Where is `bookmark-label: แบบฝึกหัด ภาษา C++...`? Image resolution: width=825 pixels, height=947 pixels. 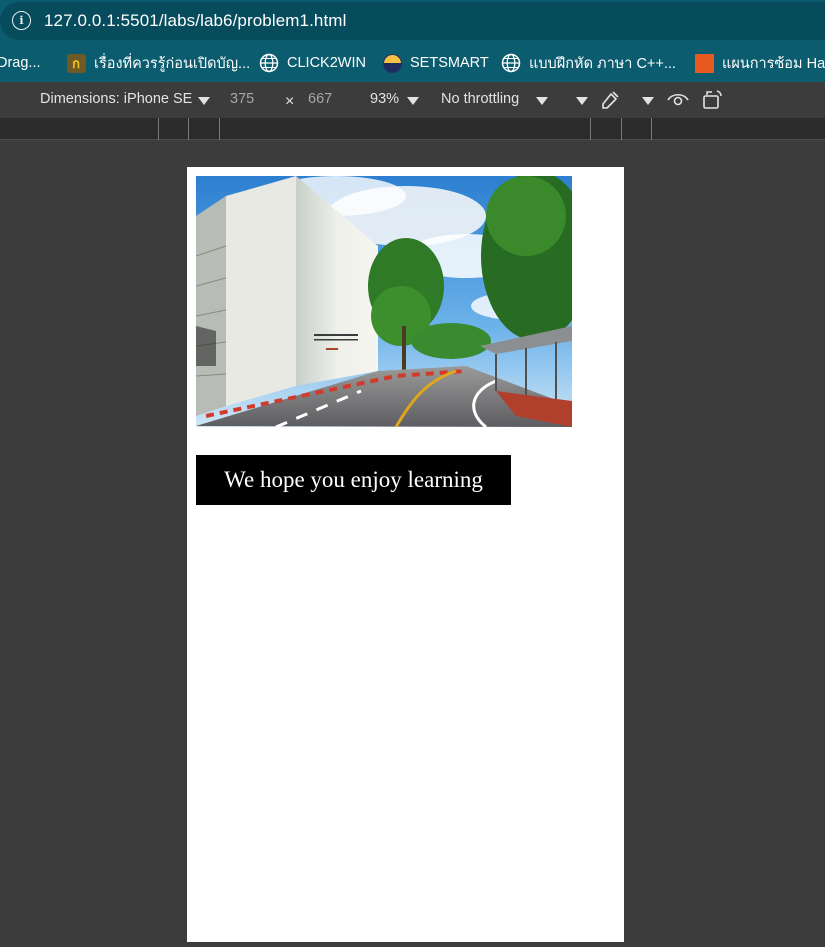
bookmark-label: แบบฝึกหัด ภาษา C++... is located at coordinates (602, 63).